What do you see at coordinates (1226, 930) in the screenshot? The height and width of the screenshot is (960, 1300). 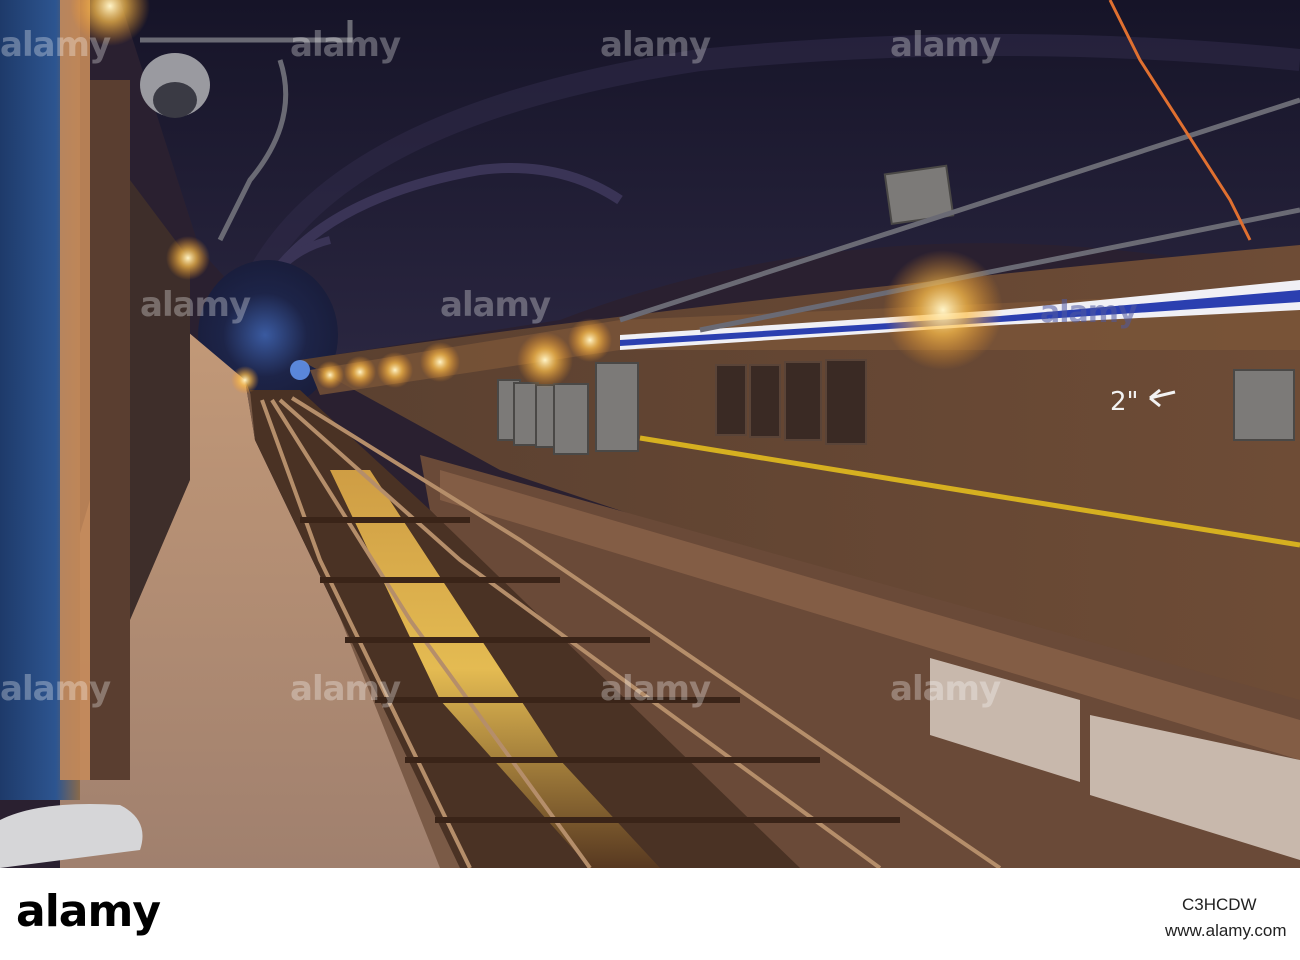 I see `stock-url: www.alamy.com` at bounding box center [1226, 930].